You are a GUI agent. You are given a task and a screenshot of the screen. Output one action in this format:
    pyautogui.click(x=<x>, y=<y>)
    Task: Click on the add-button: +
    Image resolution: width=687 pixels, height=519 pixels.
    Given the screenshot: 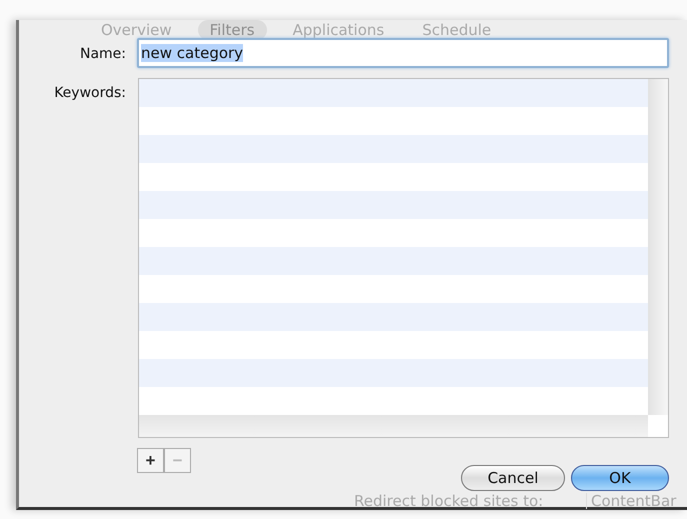 What is the action you would take?
    pyautogui.click(x=150, y=460)
    